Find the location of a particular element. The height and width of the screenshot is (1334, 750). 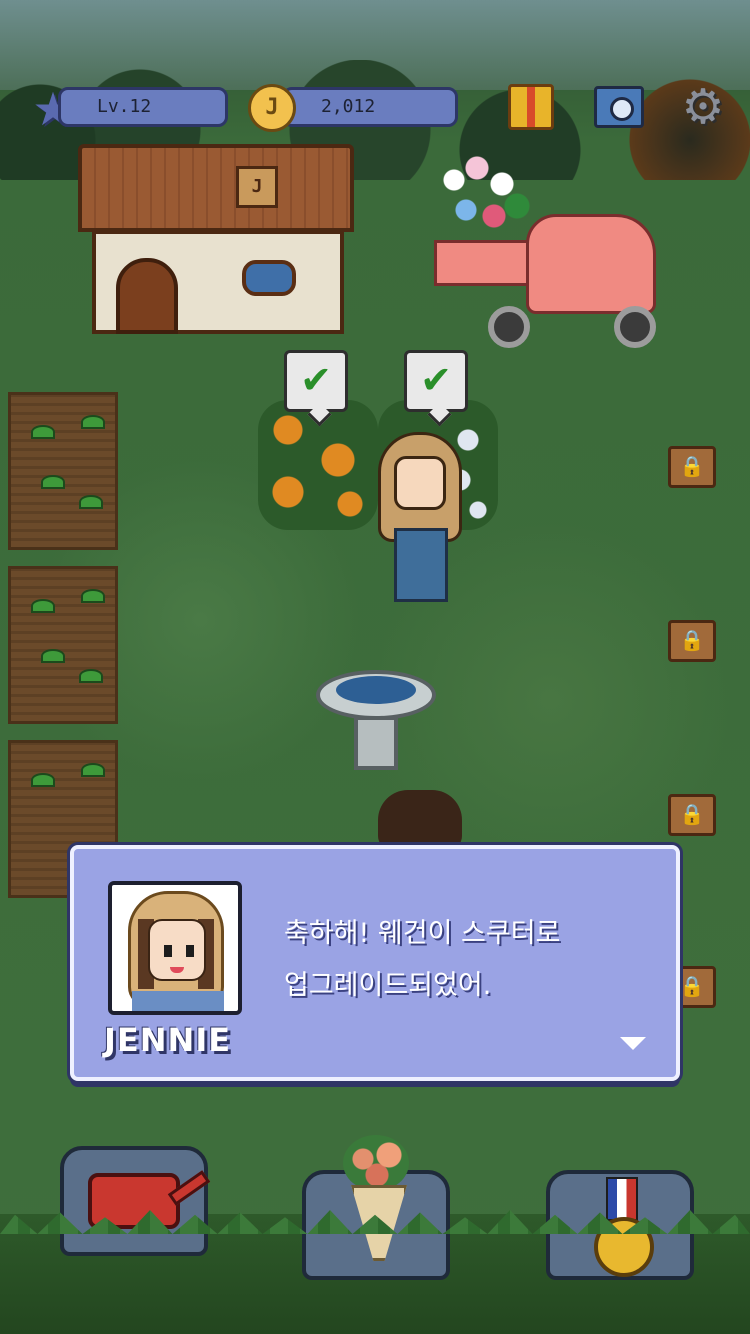

watering-button is located at coordinates (134, 1201).